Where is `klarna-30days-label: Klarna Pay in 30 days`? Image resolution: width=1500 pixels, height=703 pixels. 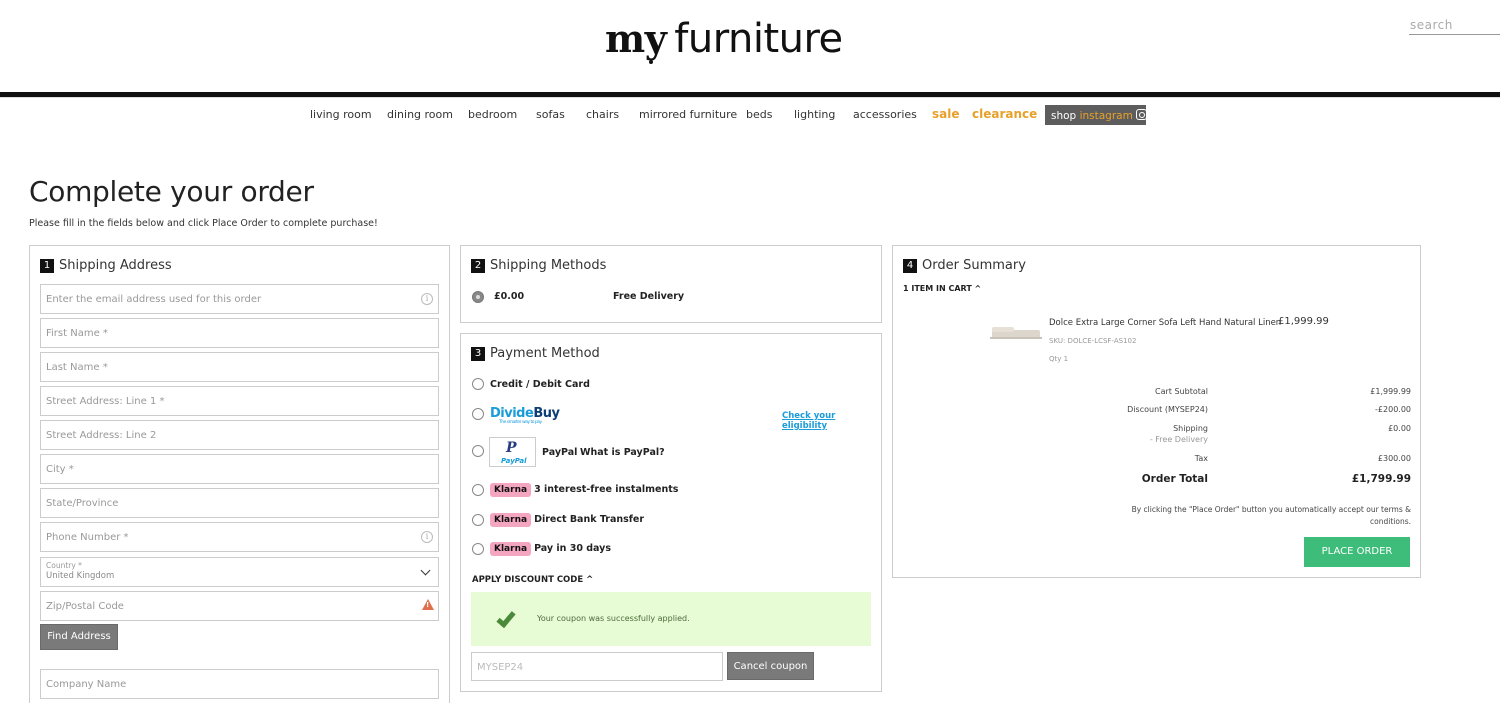
klarna-30days-label: Klarna Pay in 30 days is located at coordinates (550, 549).